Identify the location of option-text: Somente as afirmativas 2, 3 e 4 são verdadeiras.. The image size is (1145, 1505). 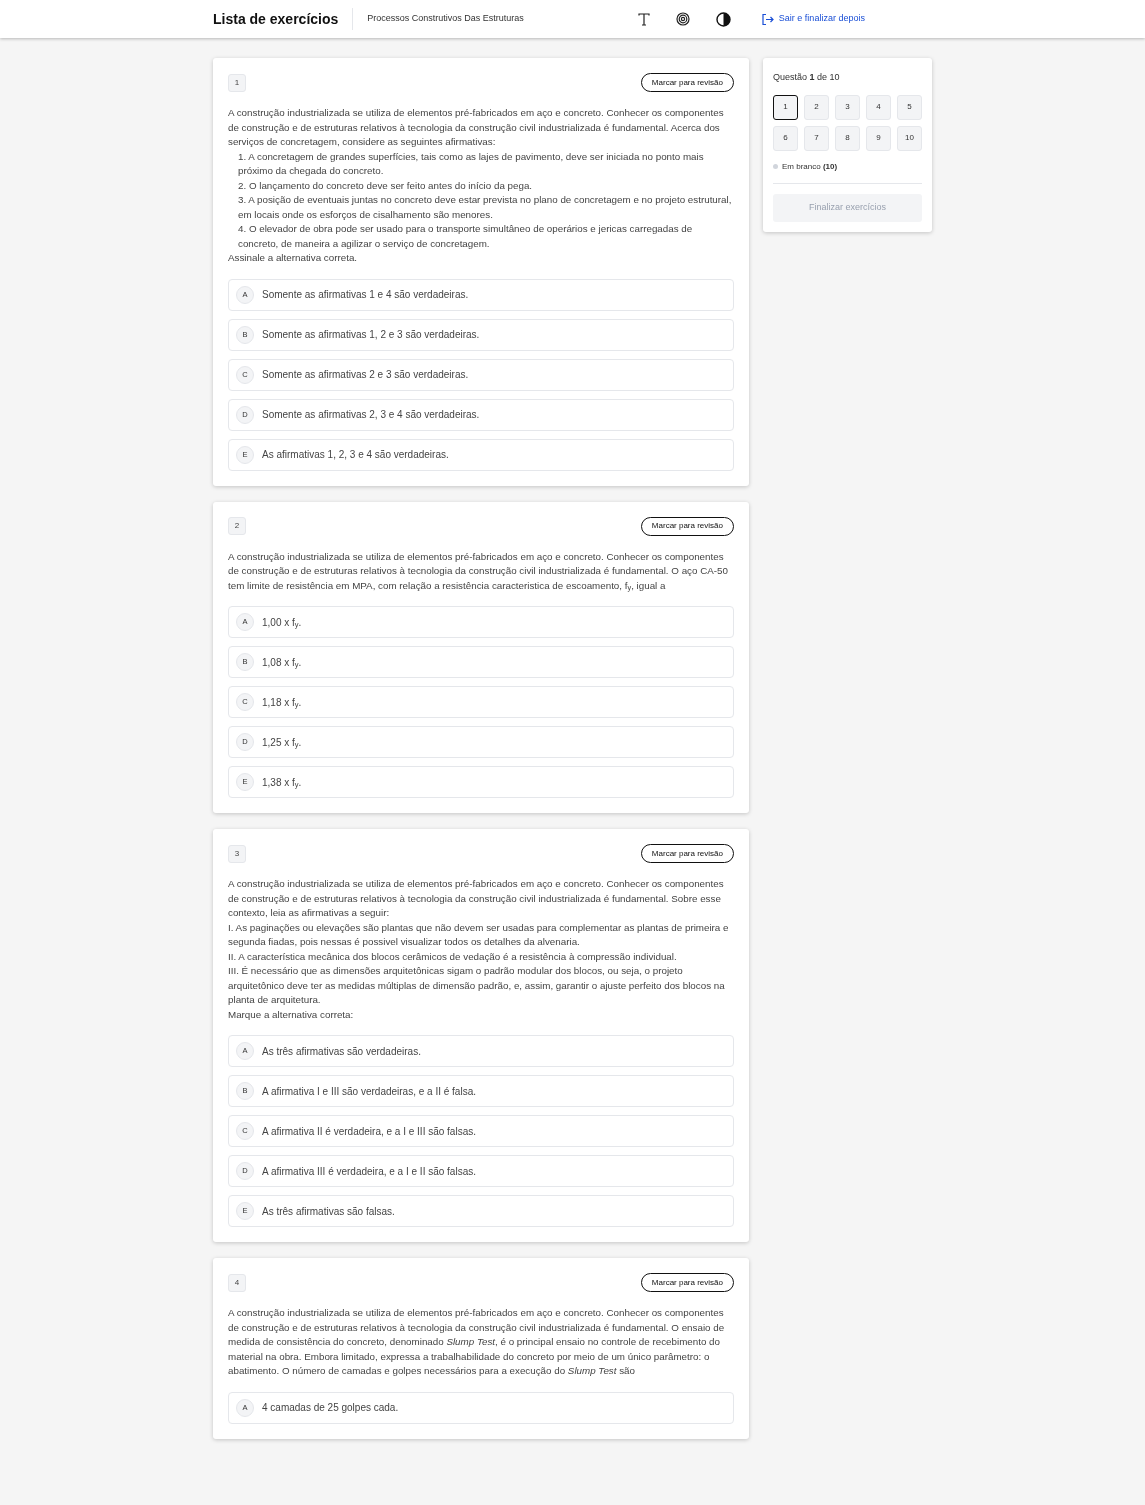
(371, 415).